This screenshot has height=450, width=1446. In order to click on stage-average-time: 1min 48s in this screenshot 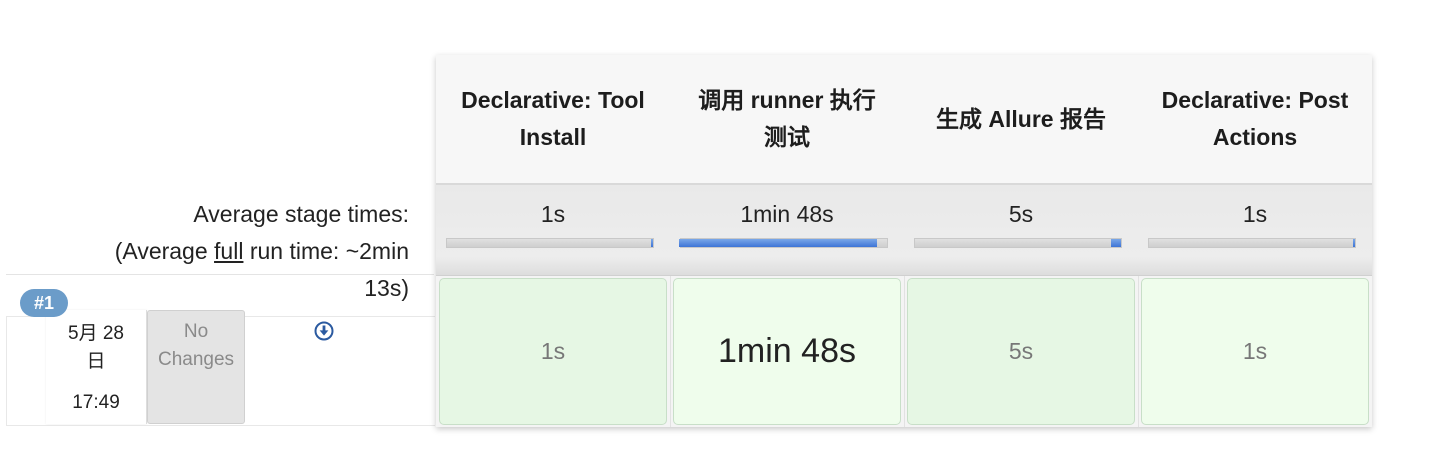, I will do `click(787, 214)`.